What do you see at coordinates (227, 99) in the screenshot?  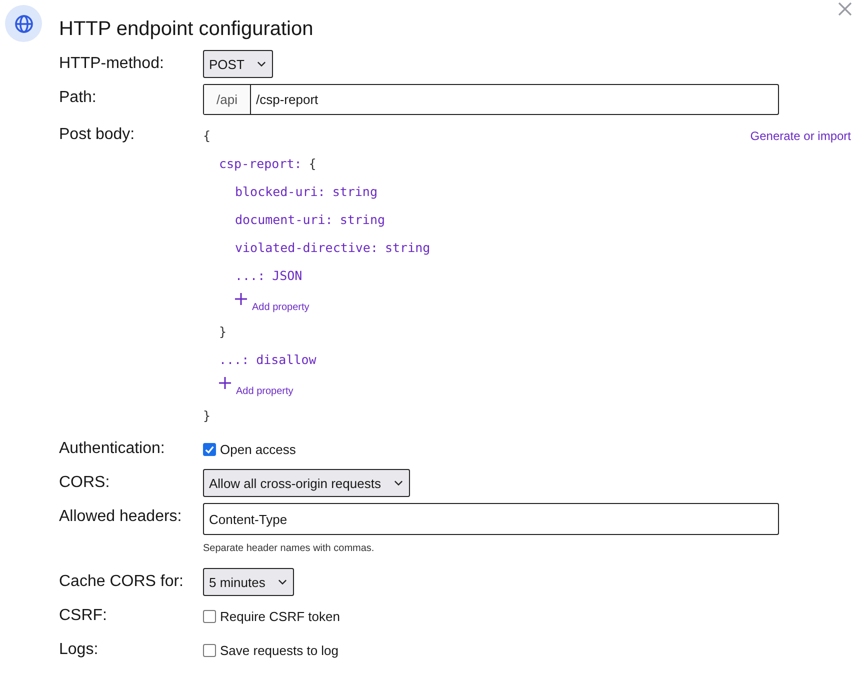 I see `path-prefix: /api` at bounding box center [227, 99].